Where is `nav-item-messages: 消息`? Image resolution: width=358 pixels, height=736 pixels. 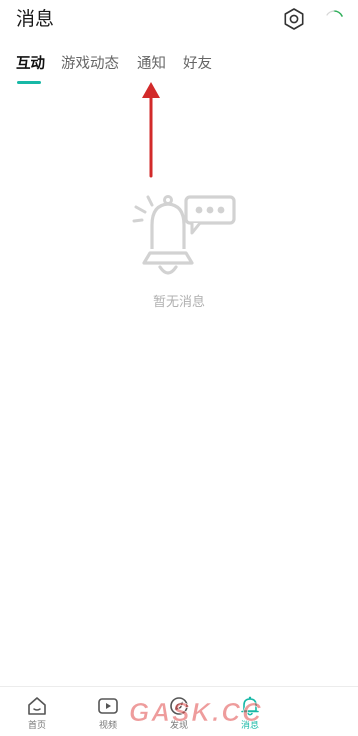
nav-item-messages: 消息 is located at coordinates (250, 713).